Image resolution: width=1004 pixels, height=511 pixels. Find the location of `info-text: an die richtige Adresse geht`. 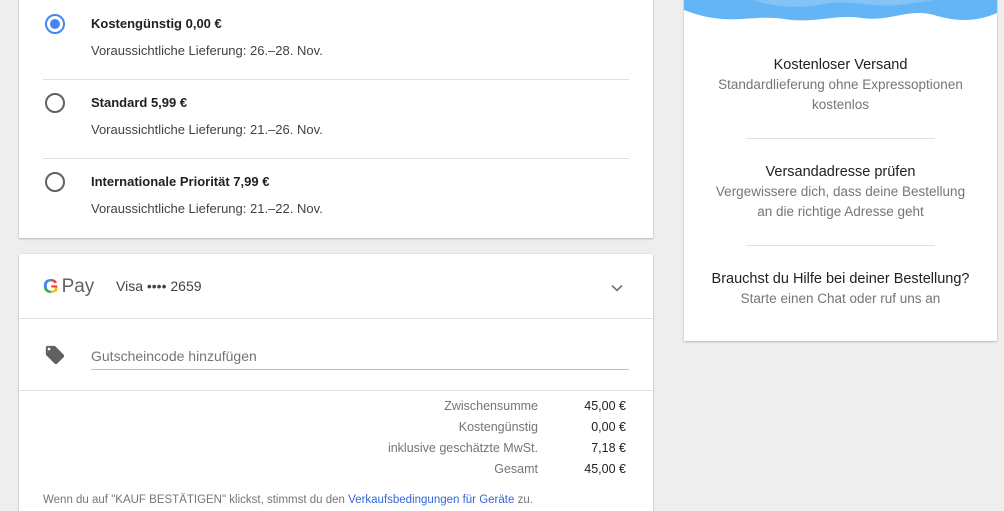

info-text: an die richtige Adresse geht is located at coordinates (840, 211).